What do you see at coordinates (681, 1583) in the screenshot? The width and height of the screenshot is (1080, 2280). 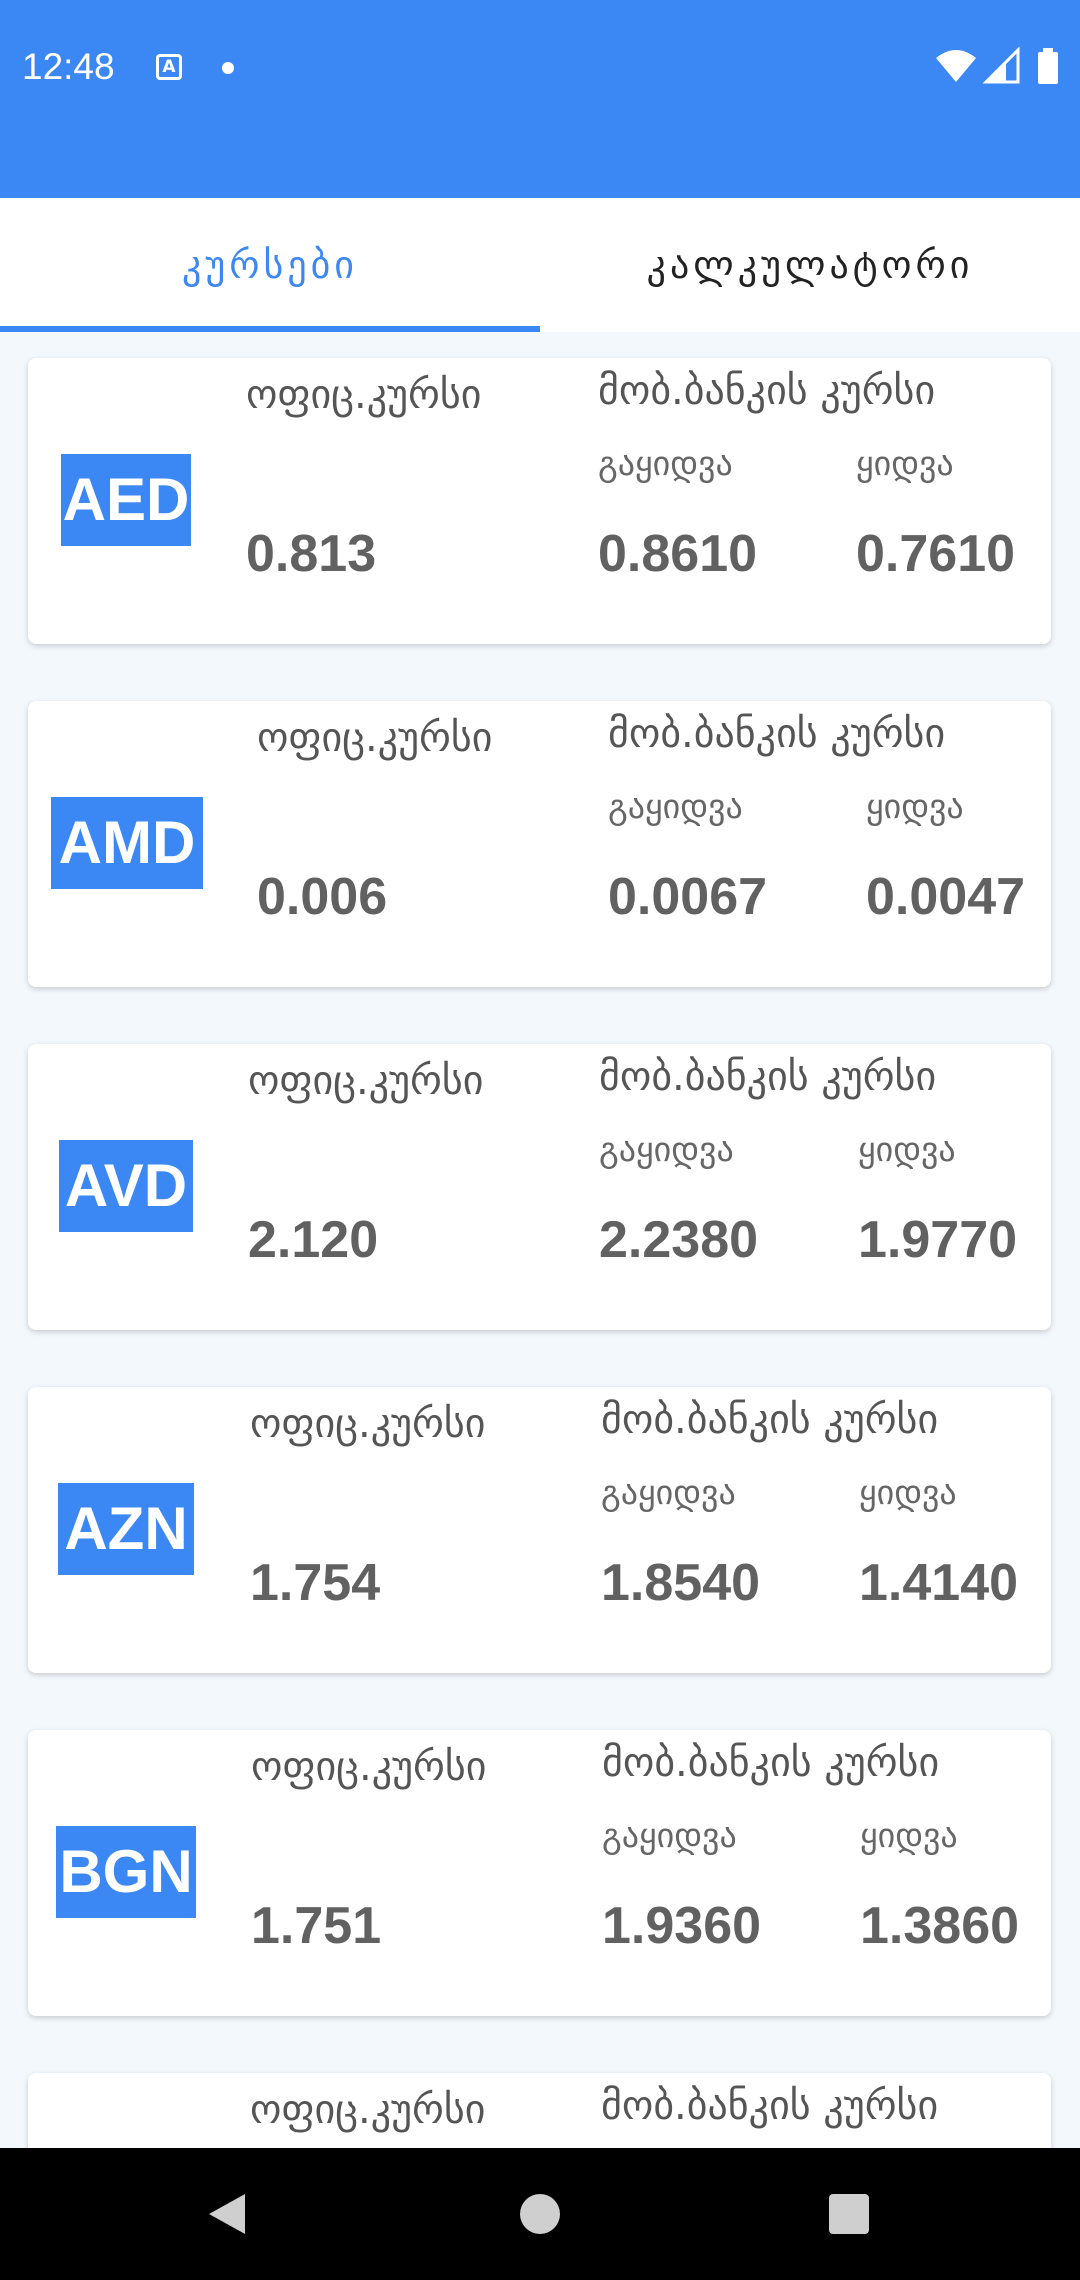 I see `sell-rate-value: 1.8540` at bounding box center [681, 1583].